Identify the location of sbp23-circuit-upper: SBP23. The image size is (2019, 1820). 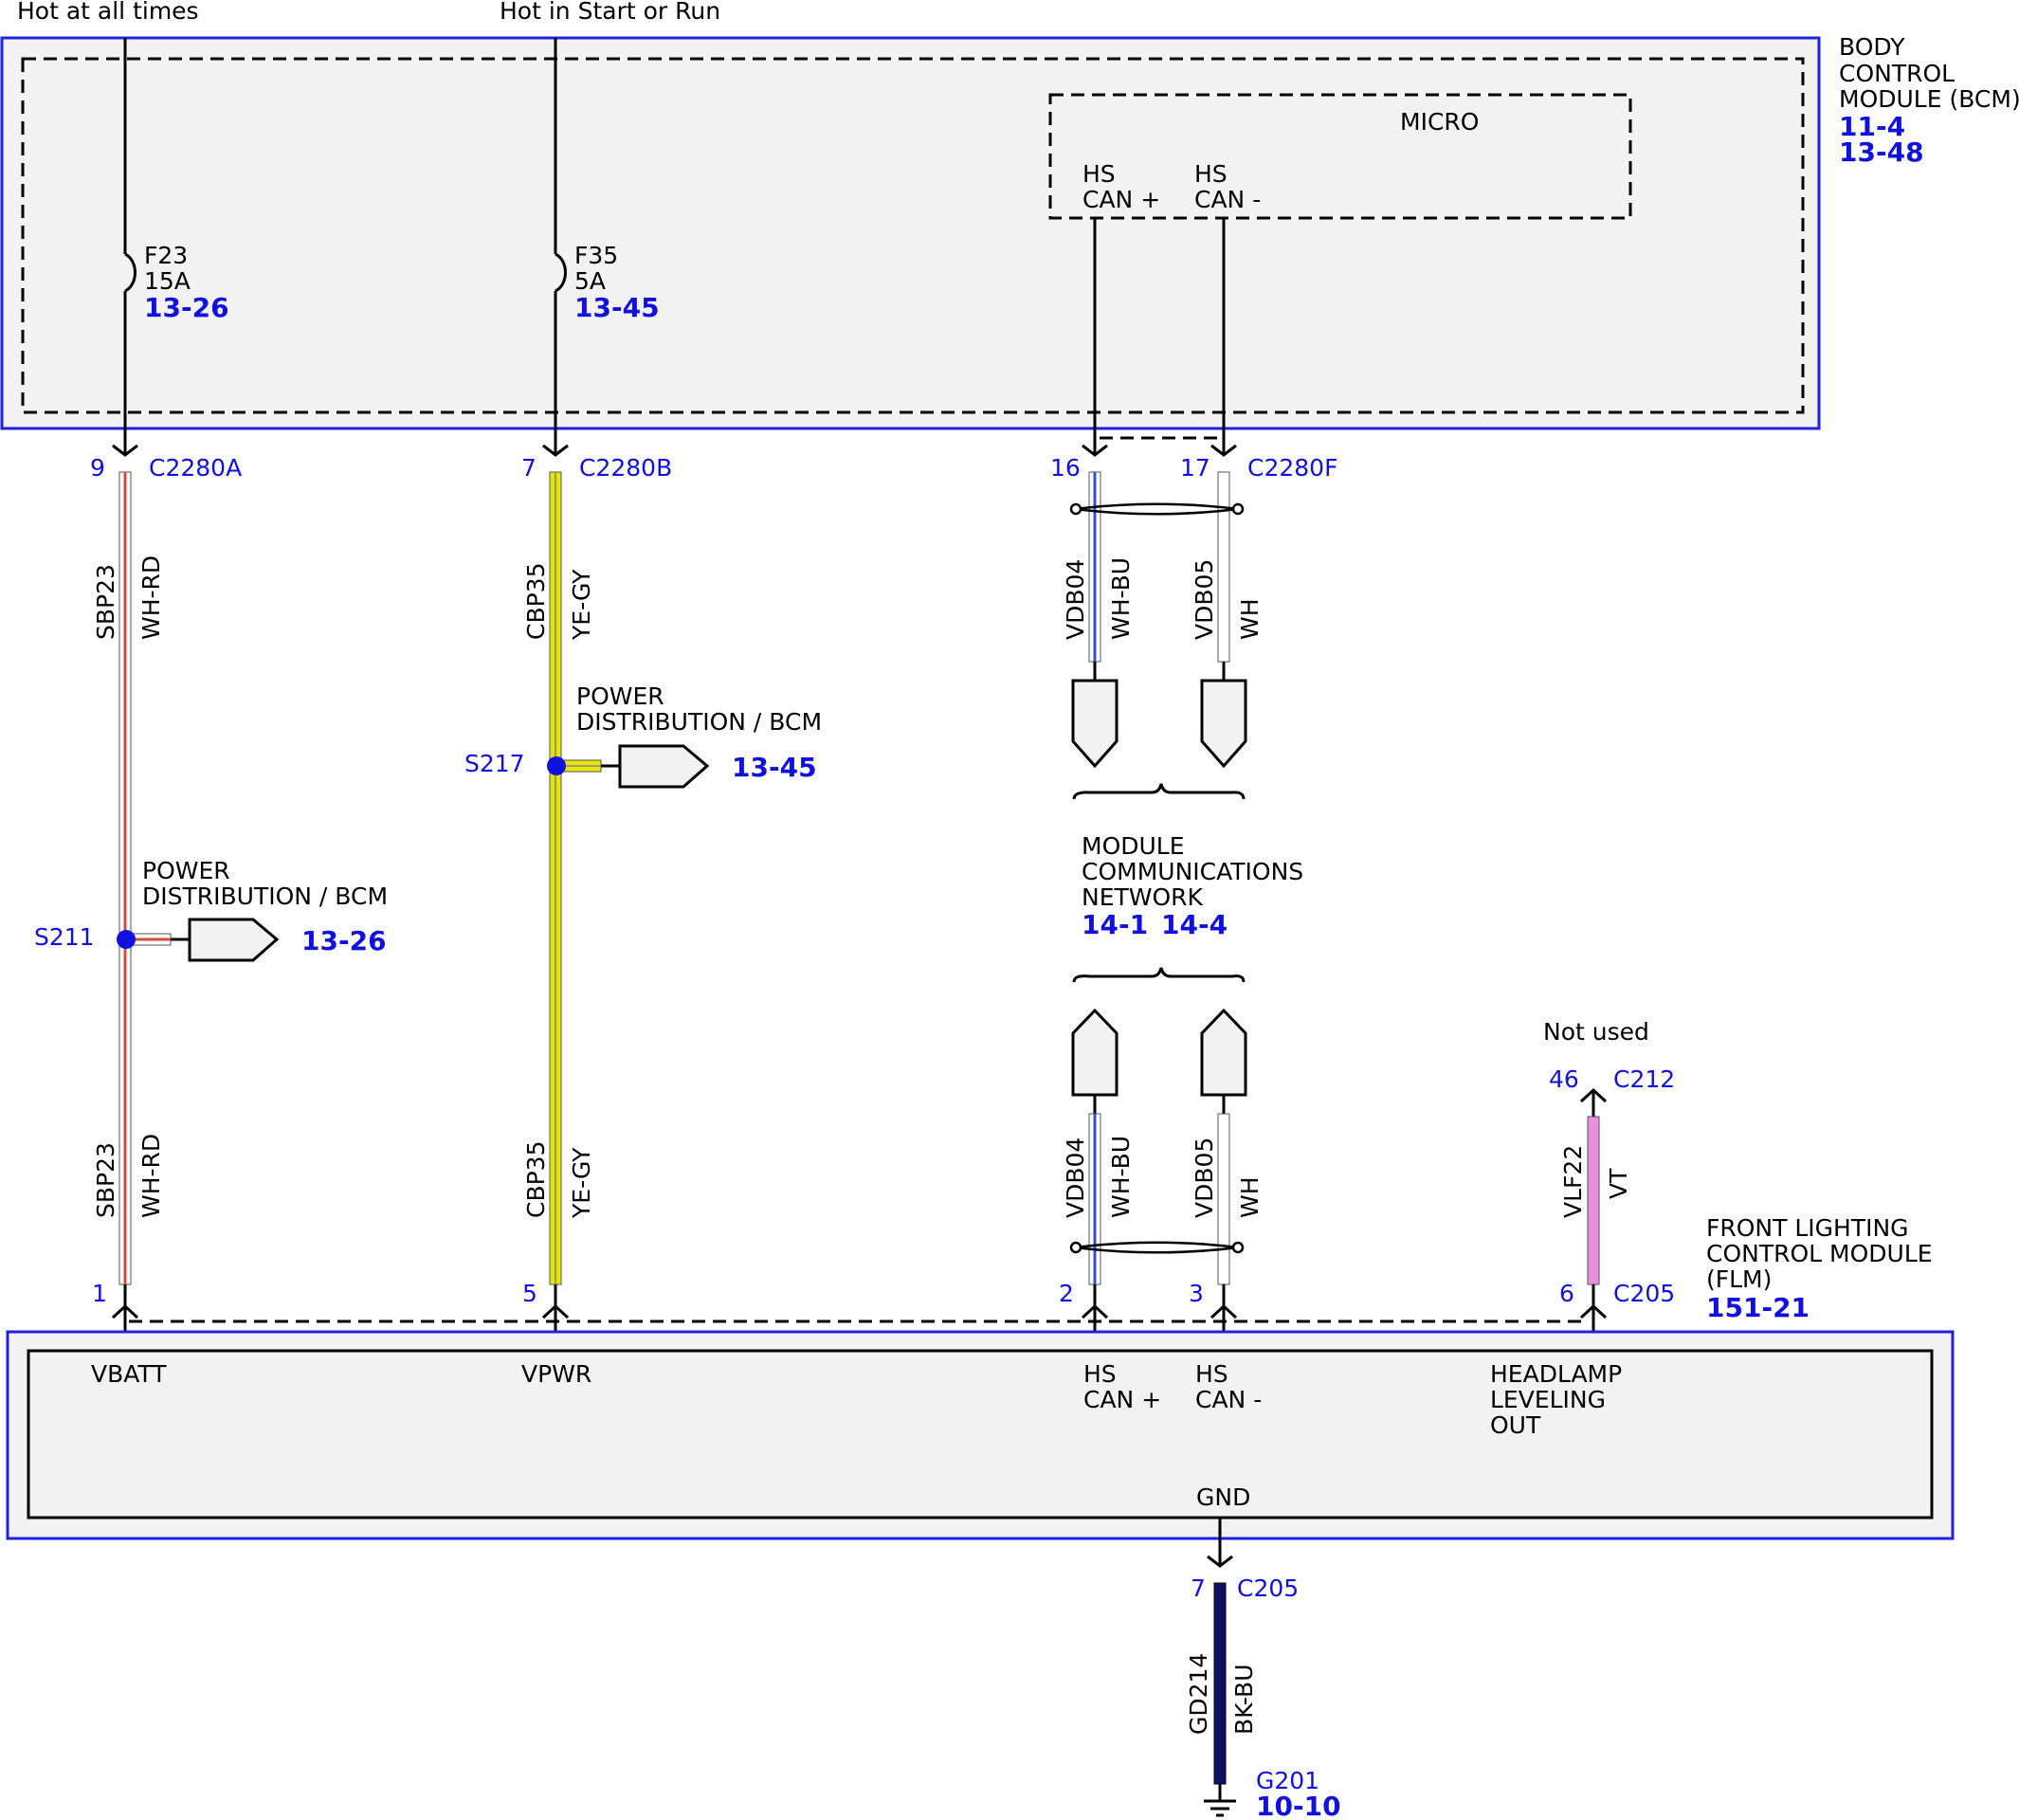
(105, 602).